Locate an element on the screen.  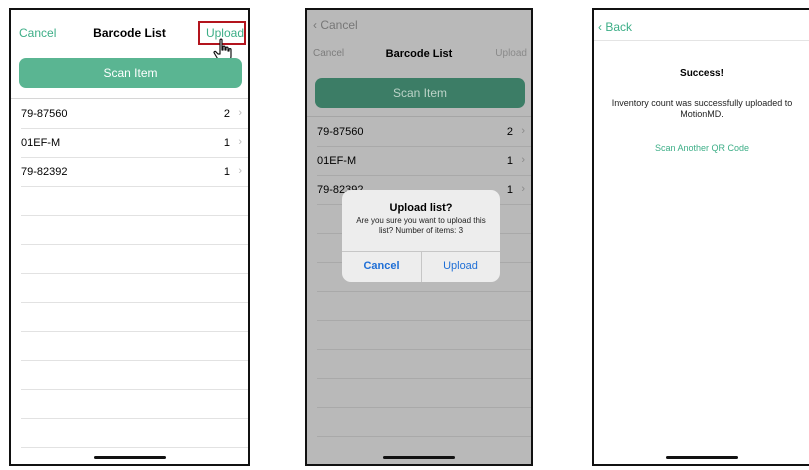
scan-another-qr-link: Scan Another QR Code is located at coordinates (701, 148).